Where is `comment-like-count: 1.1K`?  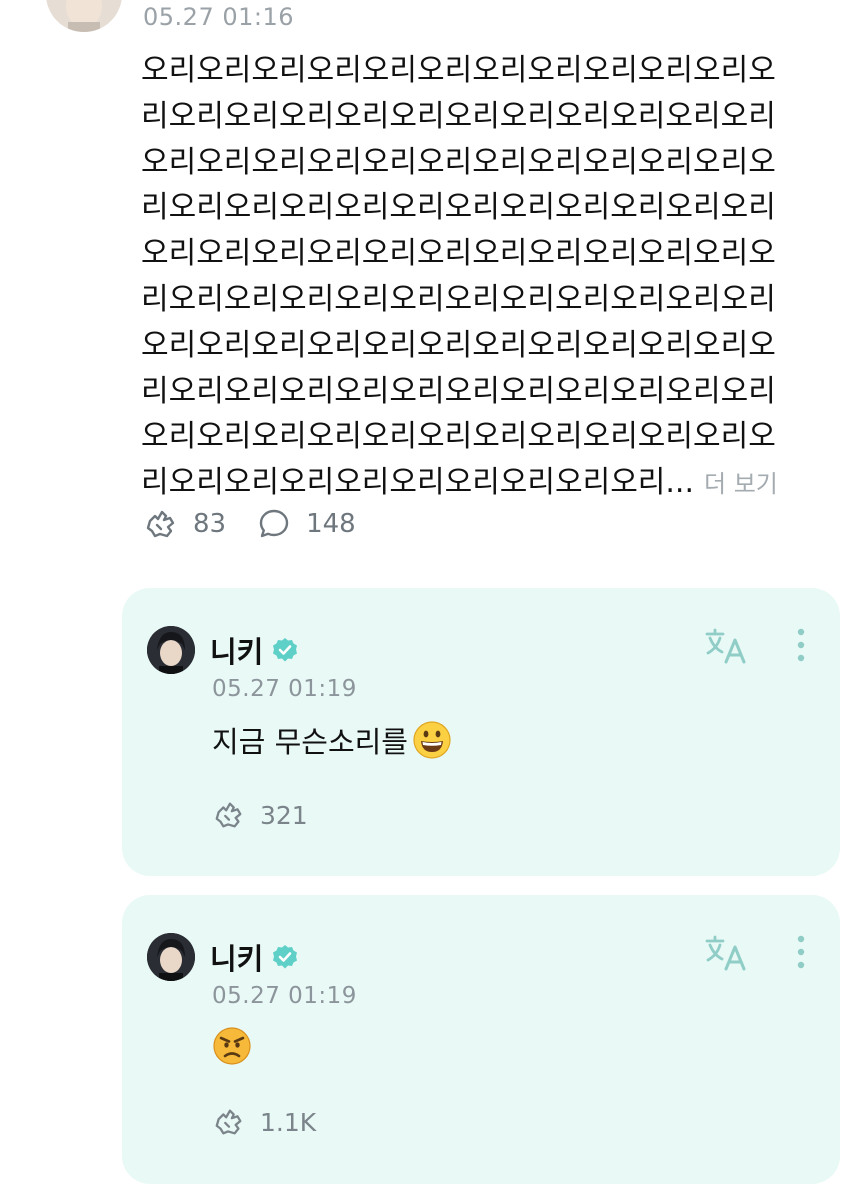
comment-like-count: 1.1K is located at coordinates (288, 1122).